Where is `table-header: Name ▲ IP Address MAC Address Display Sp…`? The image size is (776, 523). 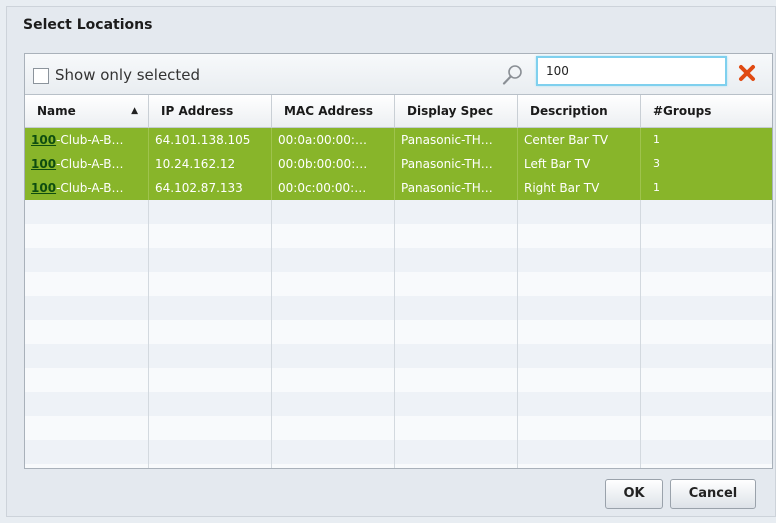 table-header: Name ▲ IP Address MAC Address Display Sp… is located at coordinates (398, 111).